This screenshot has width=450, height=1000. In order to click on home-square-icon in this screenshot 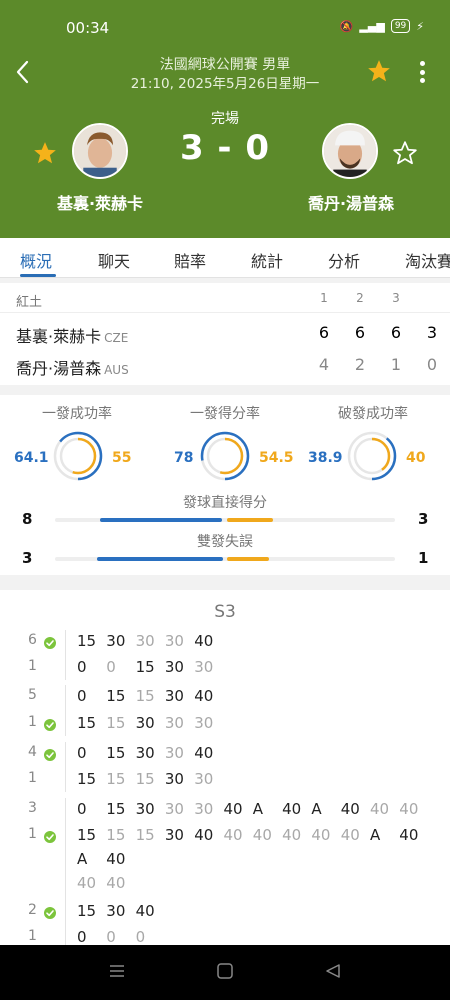, I will do `click(225, 971)`.